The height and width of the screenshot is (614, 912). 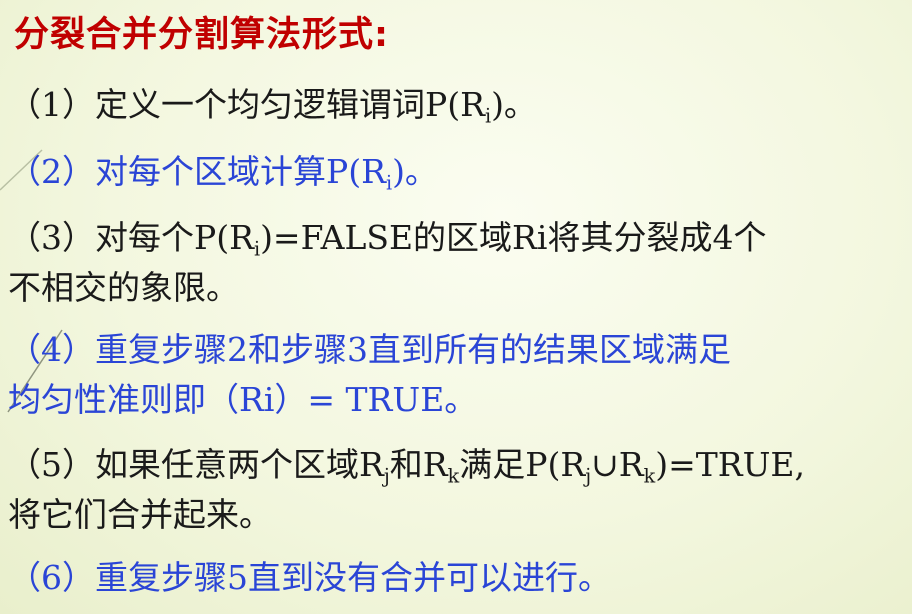 What do you see at coordinates (369, 375) in the screenshot?
I see `step-4: （4）重复步骤2和步骤3直到所有的结果区域满足均匀性准则即（Ri）= TRUE。` at bounding box center [369, 375].